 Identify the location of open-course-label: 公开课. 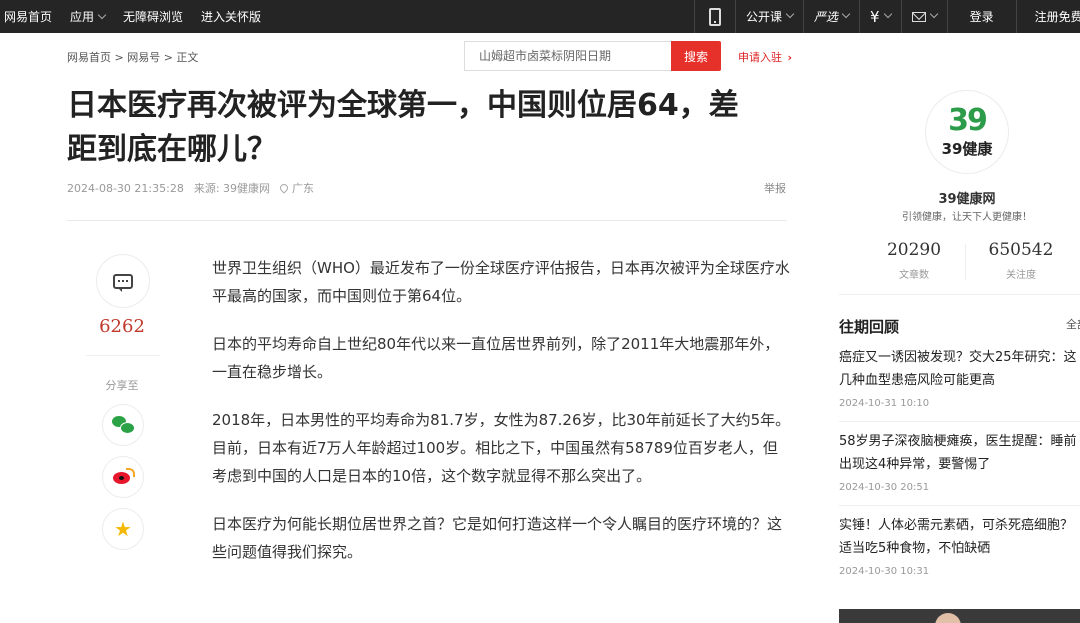
(764, 17).